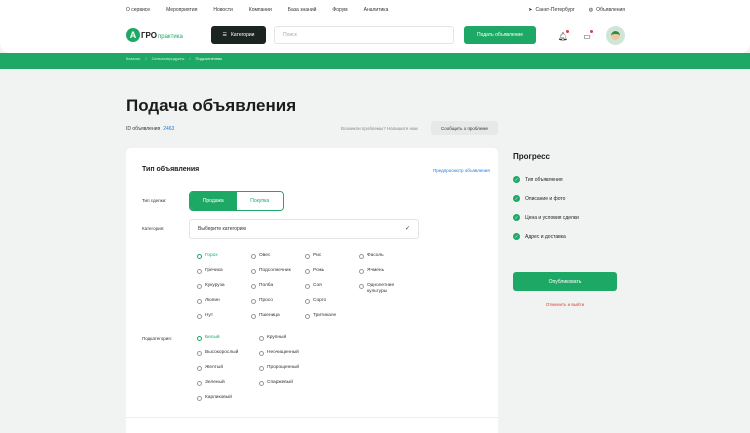 The width and height of the screenshot is (750, 433). What do you see at coordinates (325, 315) in the screenshot?
I see `category-option-label: Тритикале` at bounding box center [325, 315].